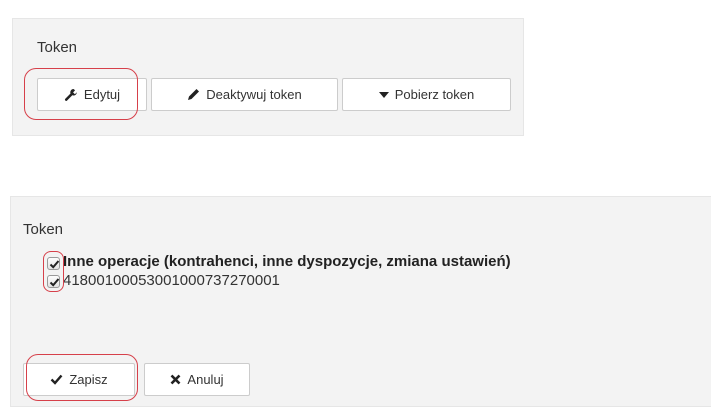 The image size is (711, 407). What do you see at coordinates (383, 95) in the screenshot?
I see `caret-down-icon` at bounding box center [383, 95].